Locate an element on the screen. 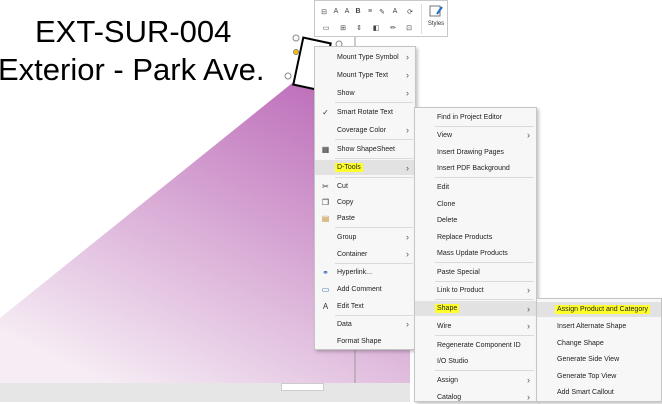 The image size is (662, 404). menu-item-link-to-product: Link to Product › is located at coordinates (475, 290).